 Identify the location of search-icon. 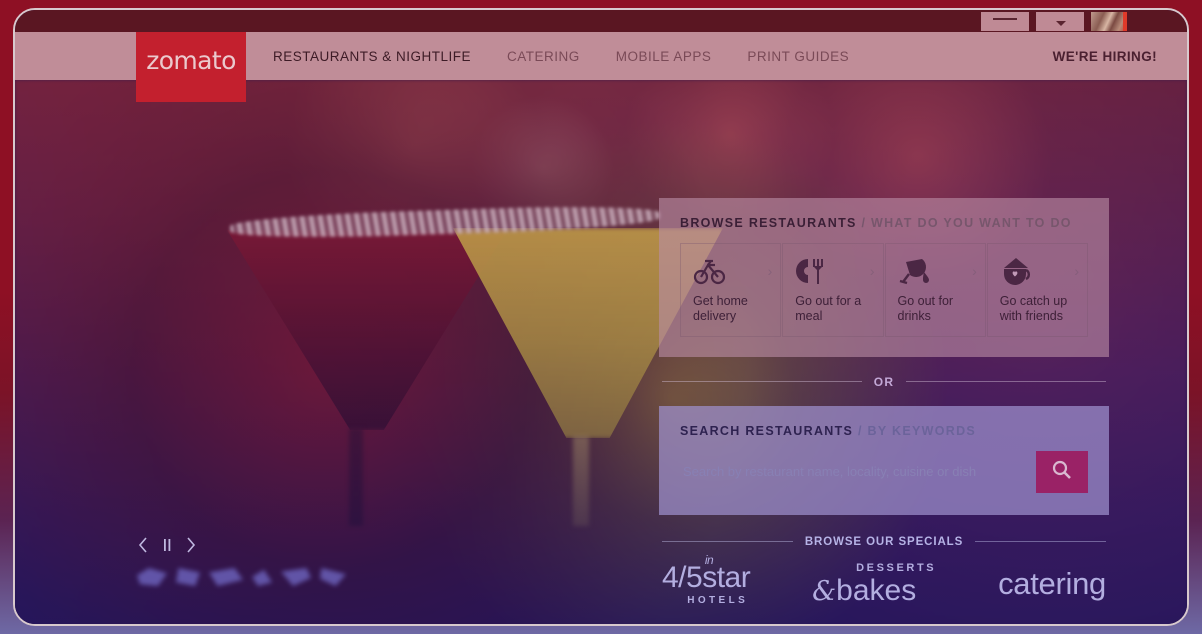
(1062, 471).